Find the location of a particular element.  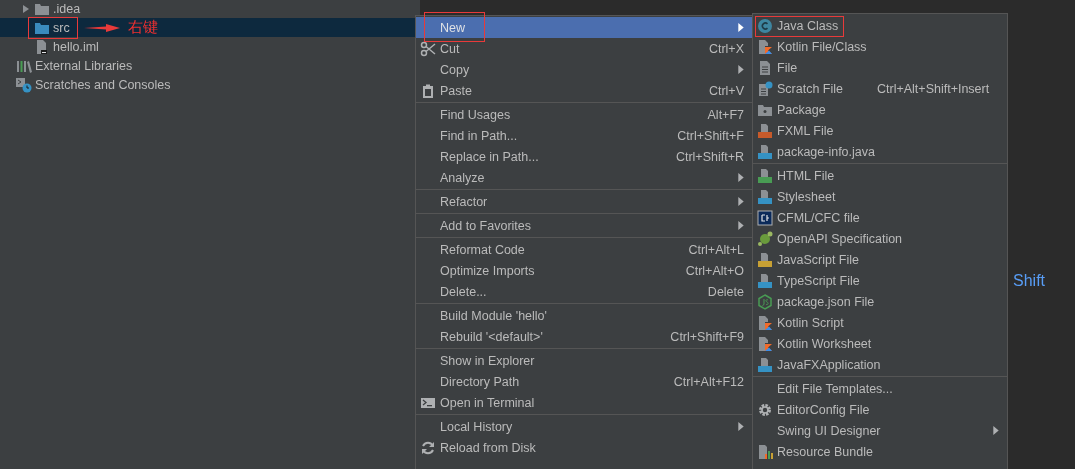

shortcut-label: Ctrl+Alt+L is located at coordinates (716, 249).